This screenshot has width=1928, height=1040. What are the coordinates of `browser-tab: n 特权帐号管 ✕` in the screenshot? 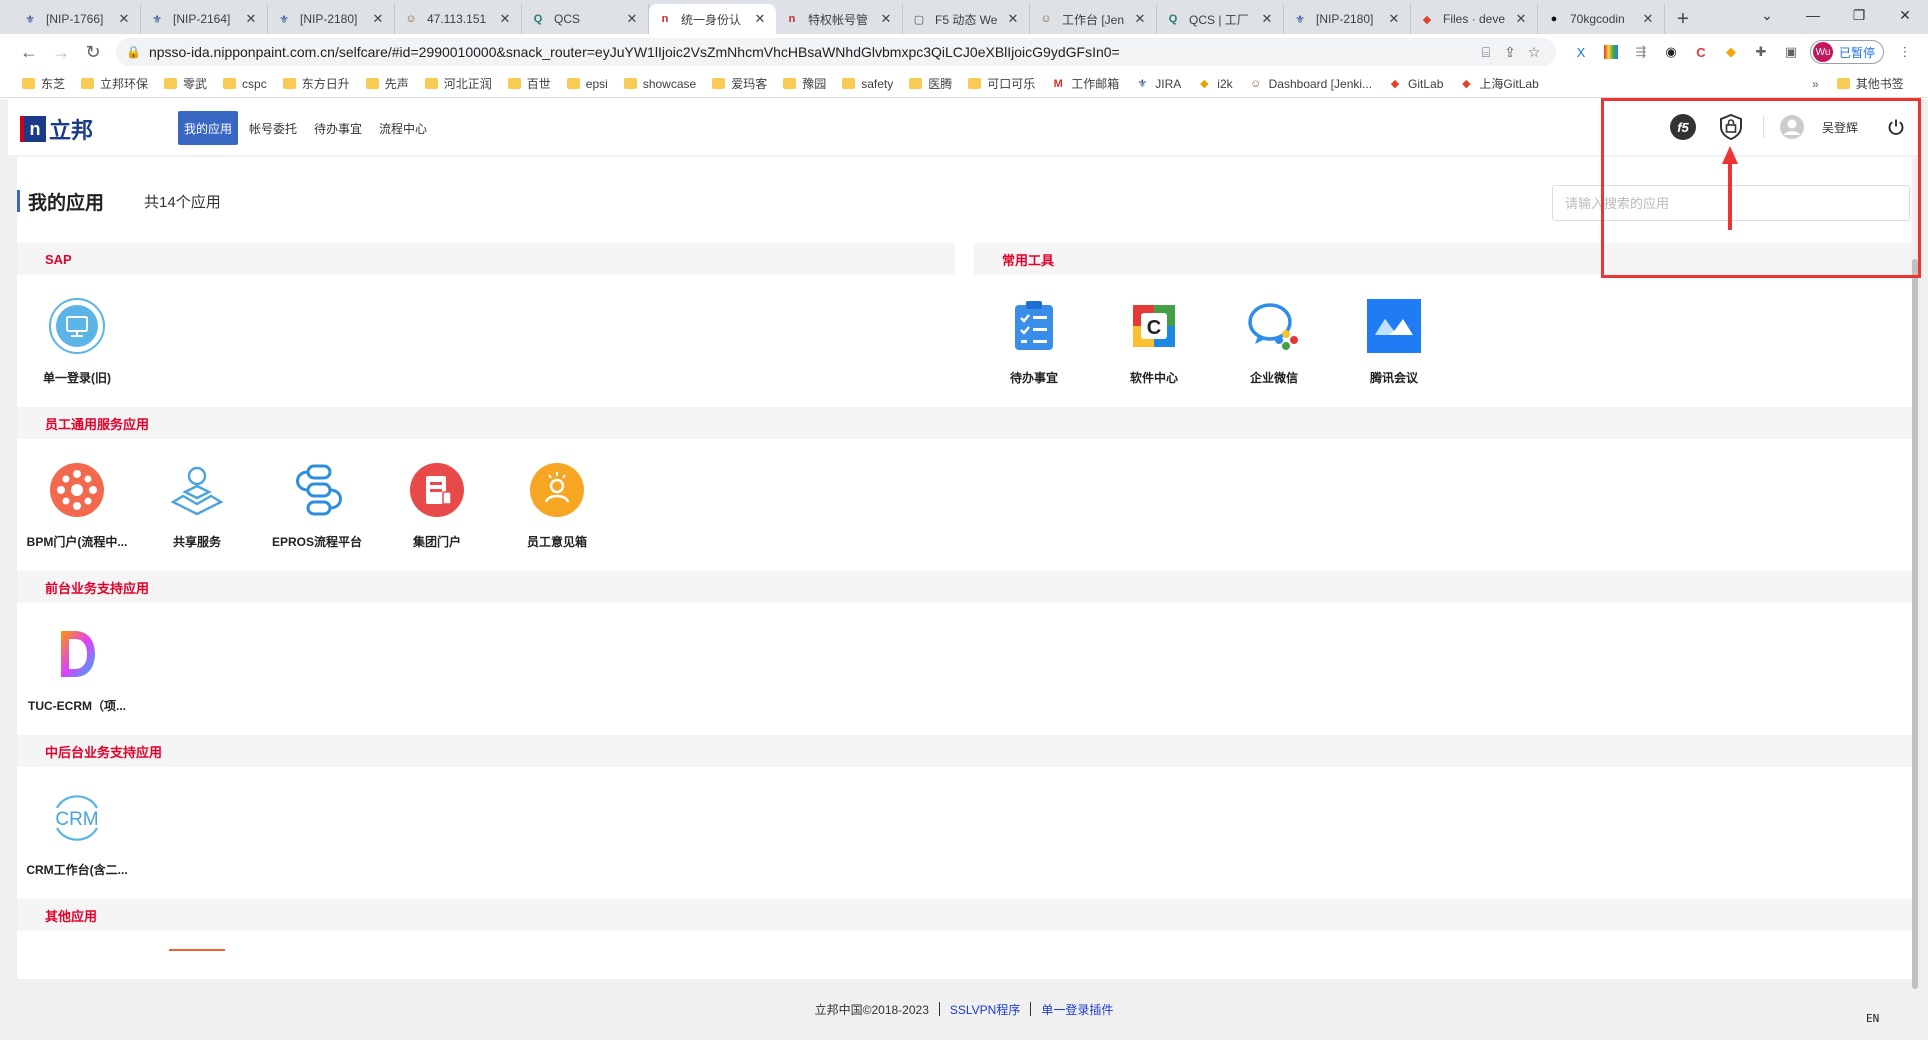 It's located at (839, 19).